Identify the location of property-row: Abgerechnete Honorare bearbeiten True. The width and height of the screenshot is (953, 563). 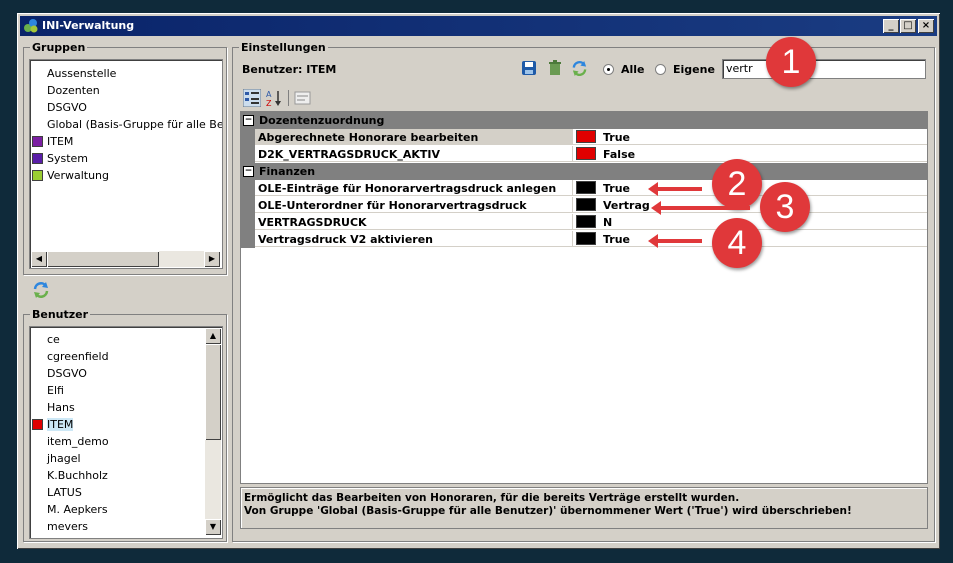
(584, 137).